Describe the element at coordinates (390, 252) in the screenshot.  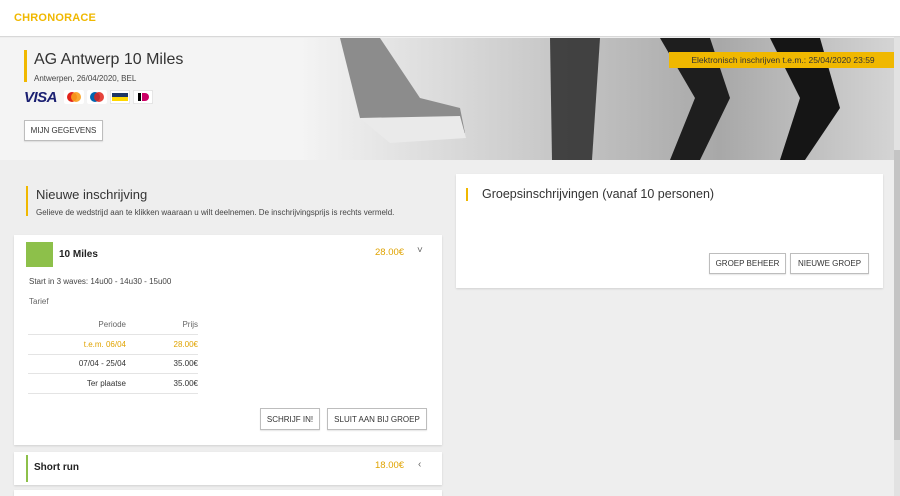
I see `race-price: 28.00€` at that location.